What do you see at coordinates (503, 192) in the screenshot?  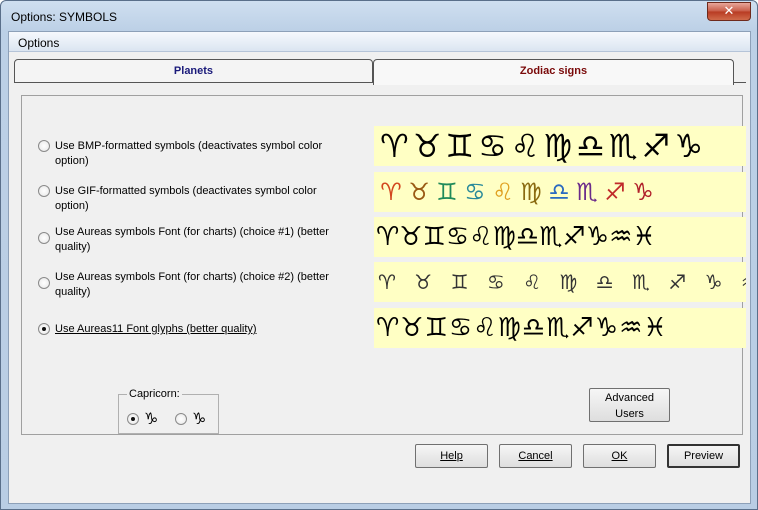 I see `gif-leo-icon: ♌︎` at bounding box center [503, 192].